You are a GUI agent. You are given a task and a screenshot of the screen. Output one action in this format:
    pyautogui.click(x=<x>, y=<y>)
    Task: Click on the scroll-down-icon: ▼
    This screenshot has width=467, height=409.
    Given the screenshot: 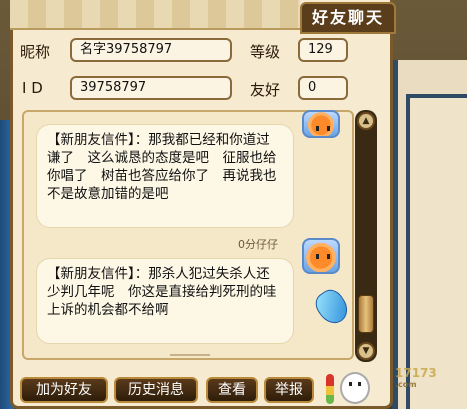 What is the action you would take?
    pyautogui.click(x=366, y=351)
    